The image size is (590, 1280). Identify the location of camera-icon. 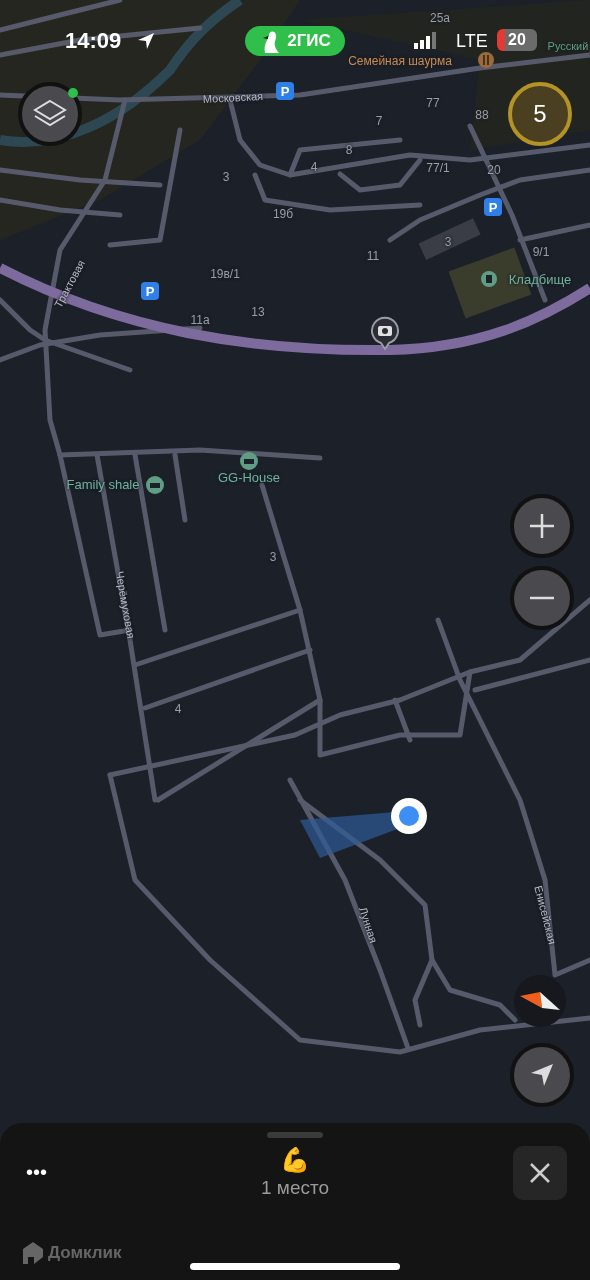
(385, 333).